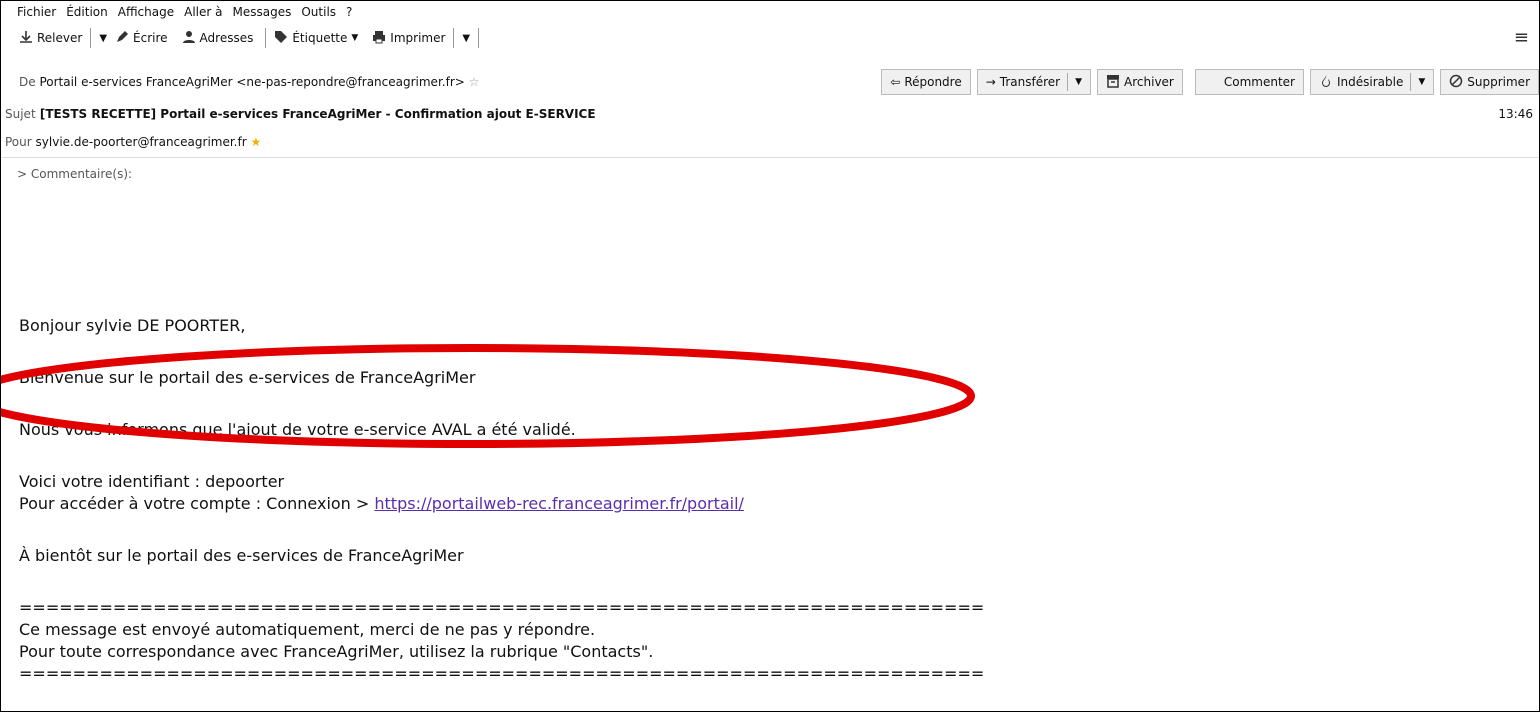 The image size is (1540, 712). I want to click on etiquette-label: Étiquette, so click(320, 38).